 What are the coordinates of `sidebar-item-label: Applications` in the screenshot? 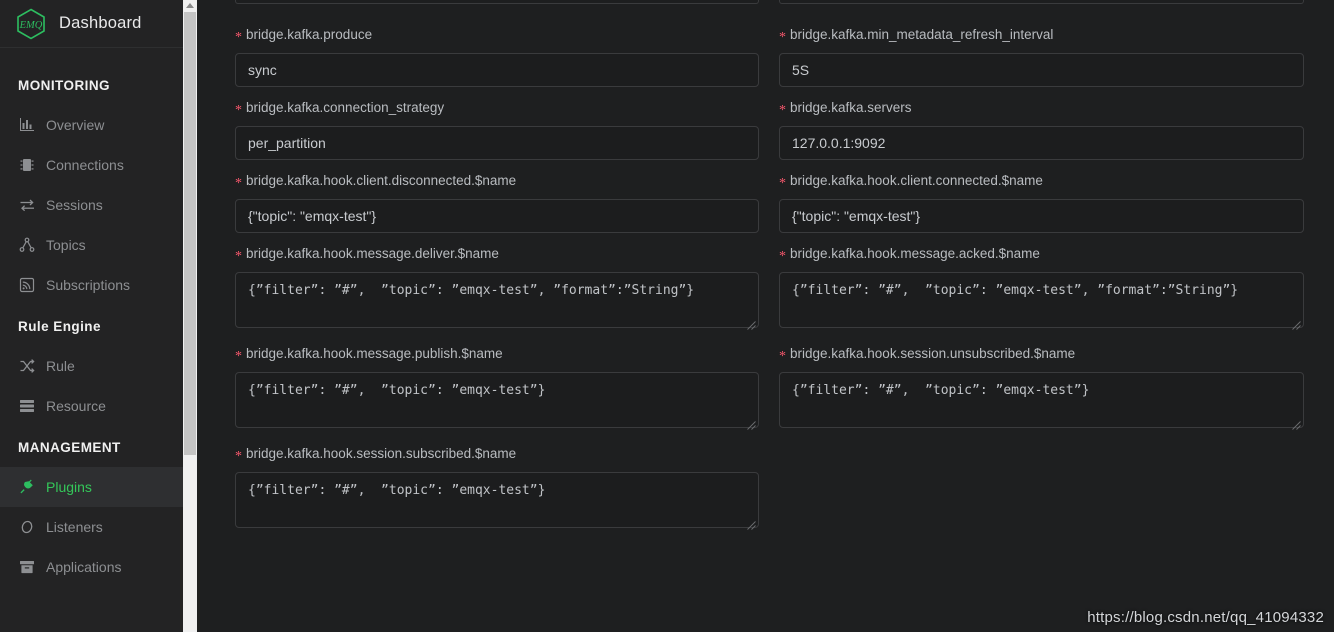 It's located at (84, 567).